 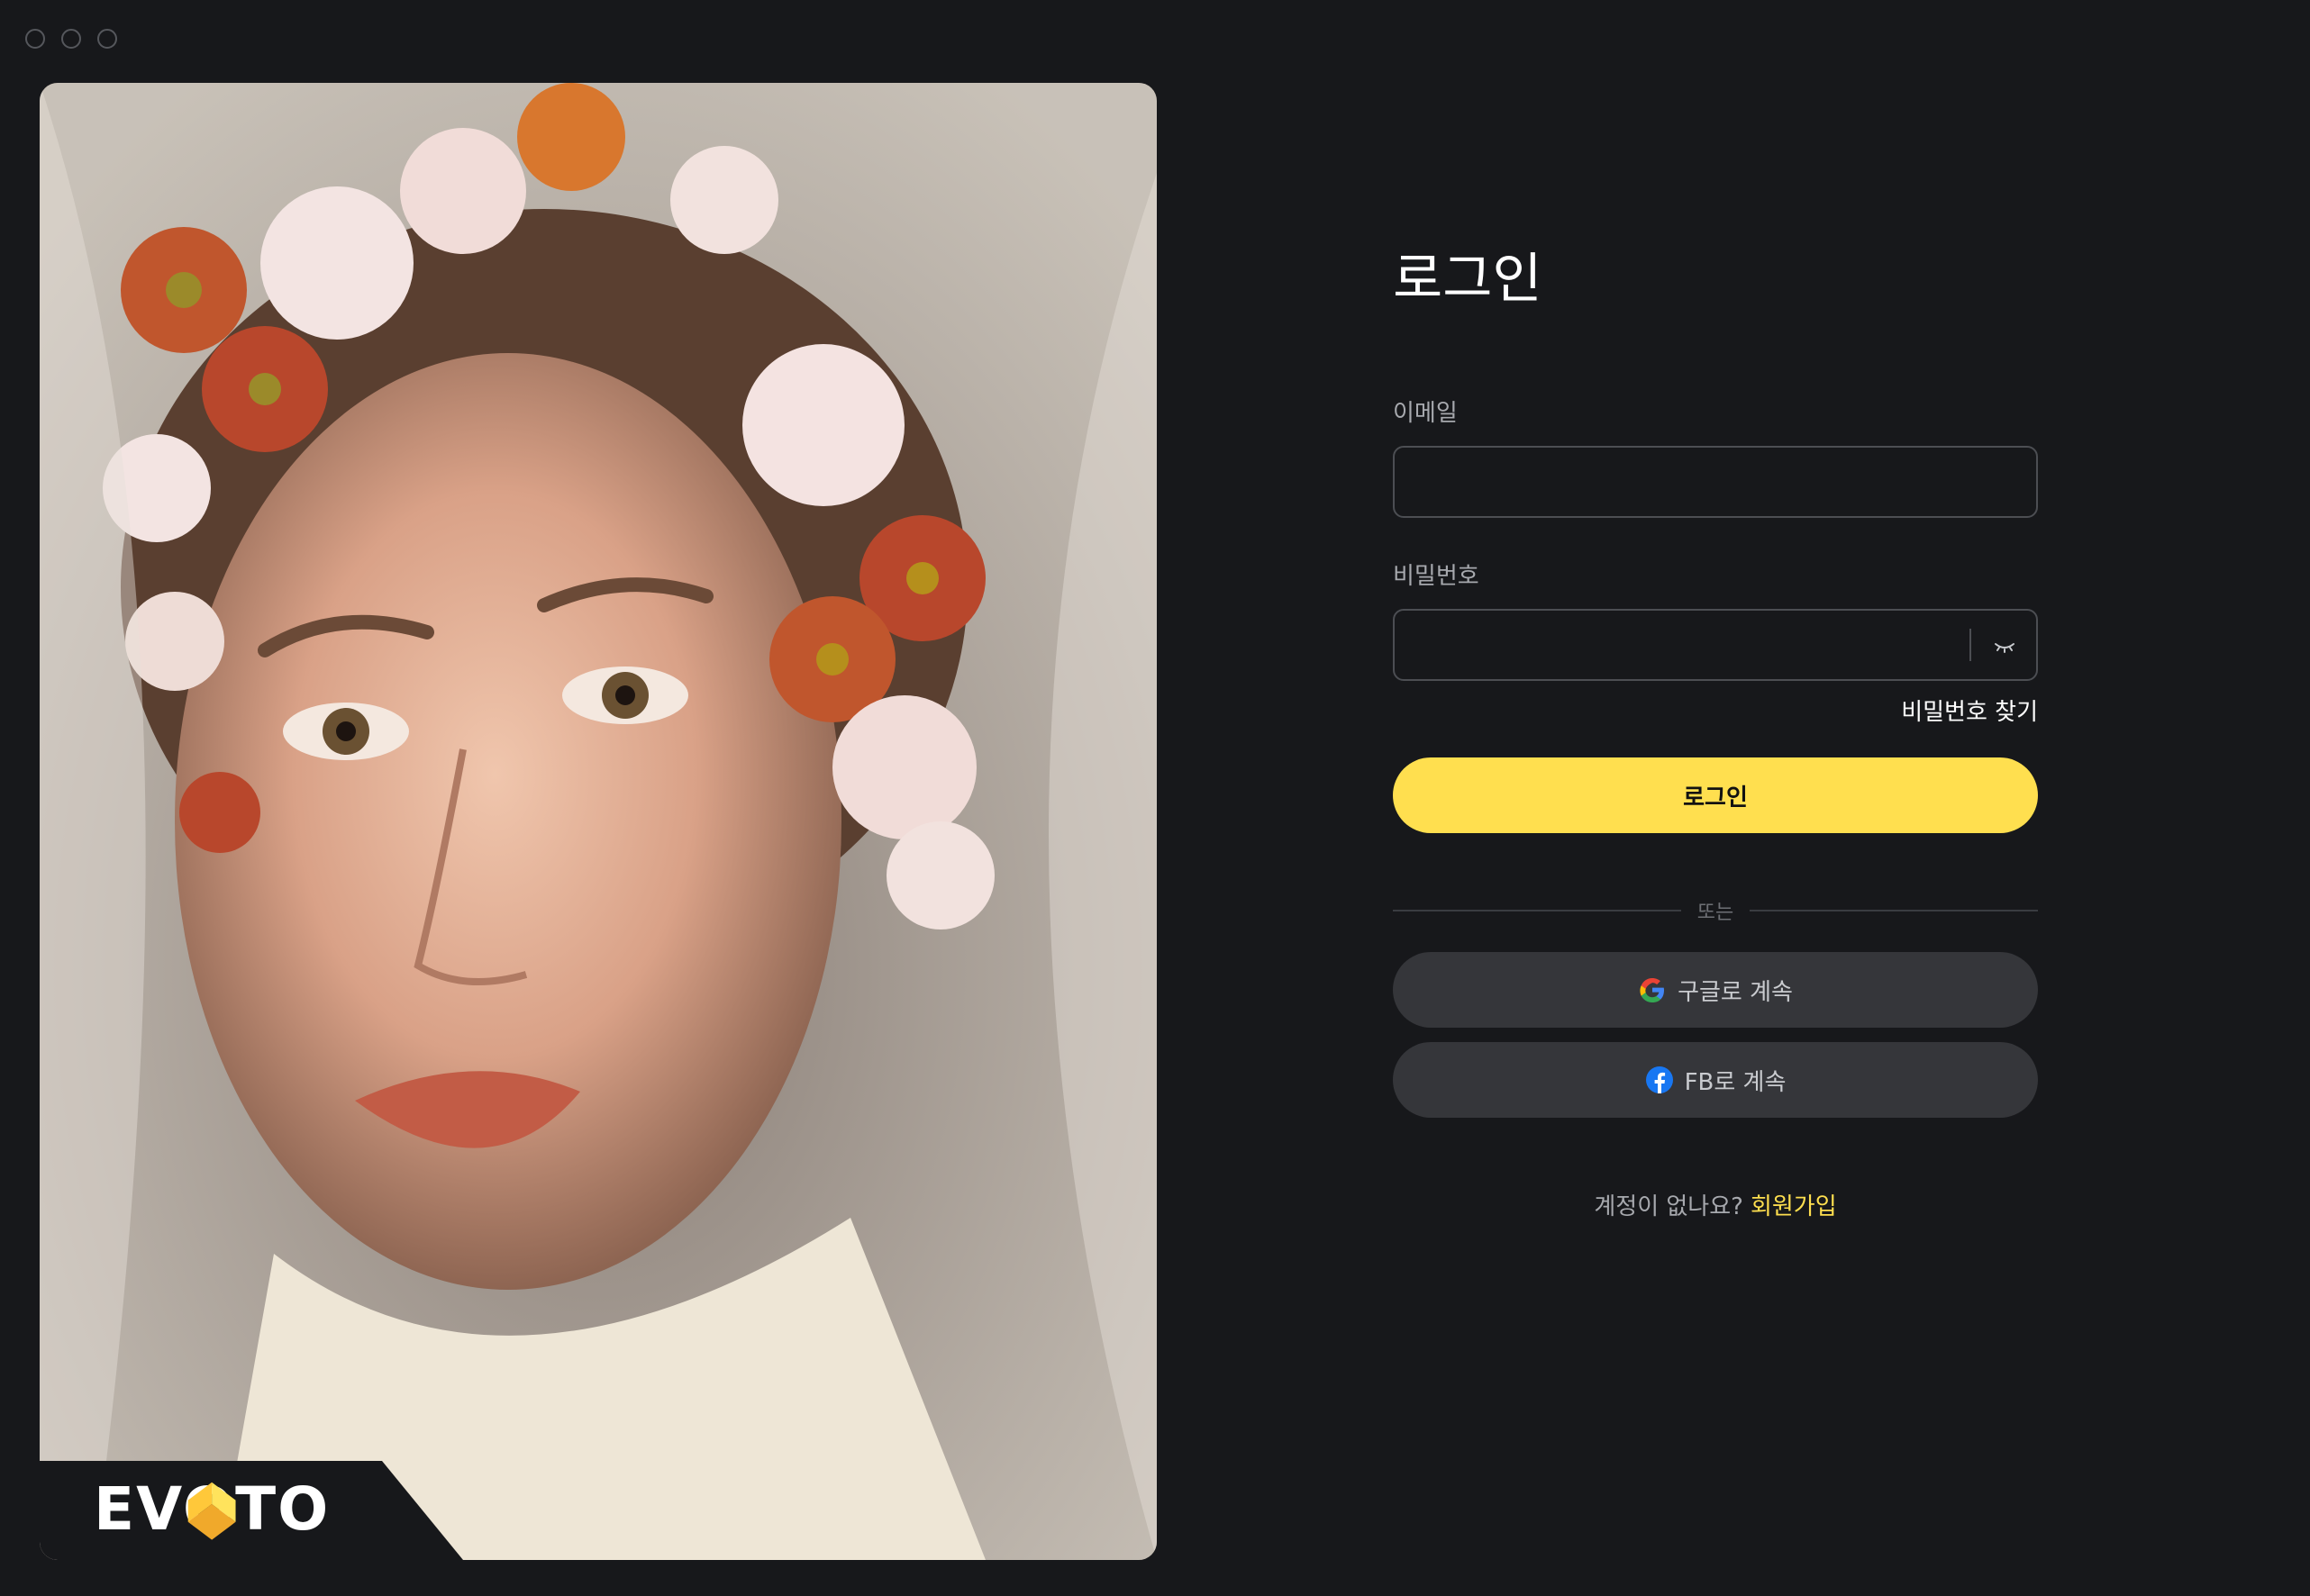 What do you see at coordinates (1895, 910) in the screenshot?
I see `divider-line-right` at bounding box center [1895, 910].